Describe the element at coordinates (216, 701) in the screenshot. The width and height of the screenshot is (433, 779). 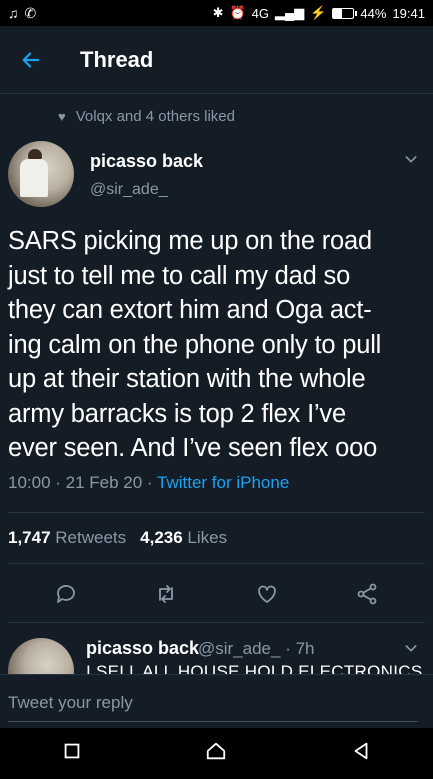
I see `reply-composer: Tweet your reply` at that location.